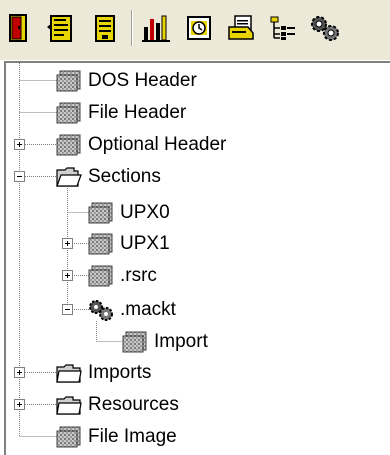  I want to click on tree-node-label: Imports, so click(120, 372).